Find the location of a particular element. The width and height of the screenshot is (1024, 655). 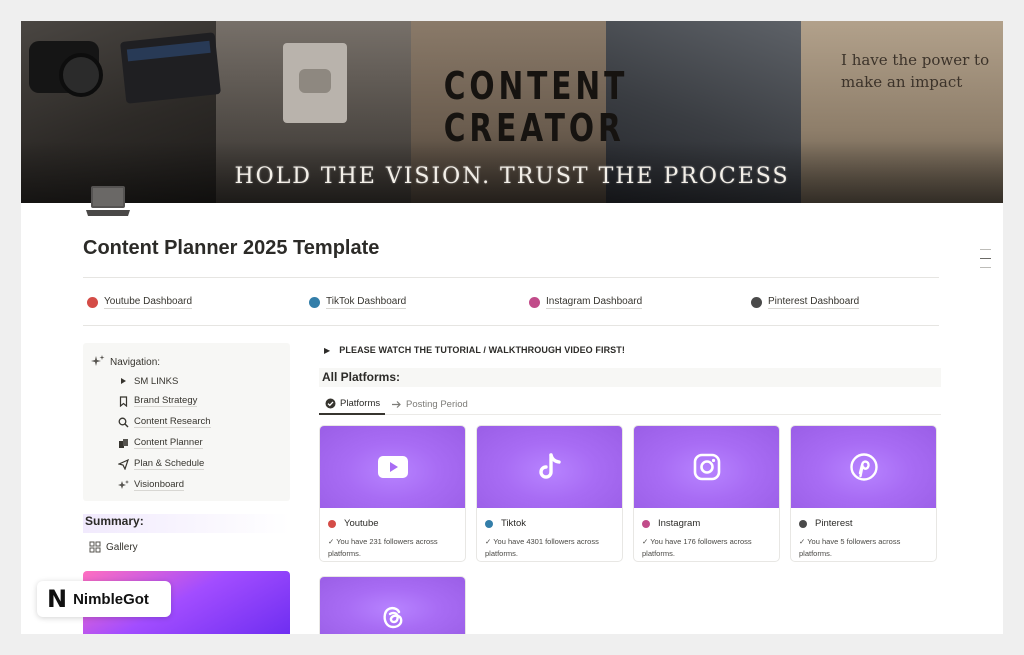

card-name: Pinterest is located at coordinates (834, 523).